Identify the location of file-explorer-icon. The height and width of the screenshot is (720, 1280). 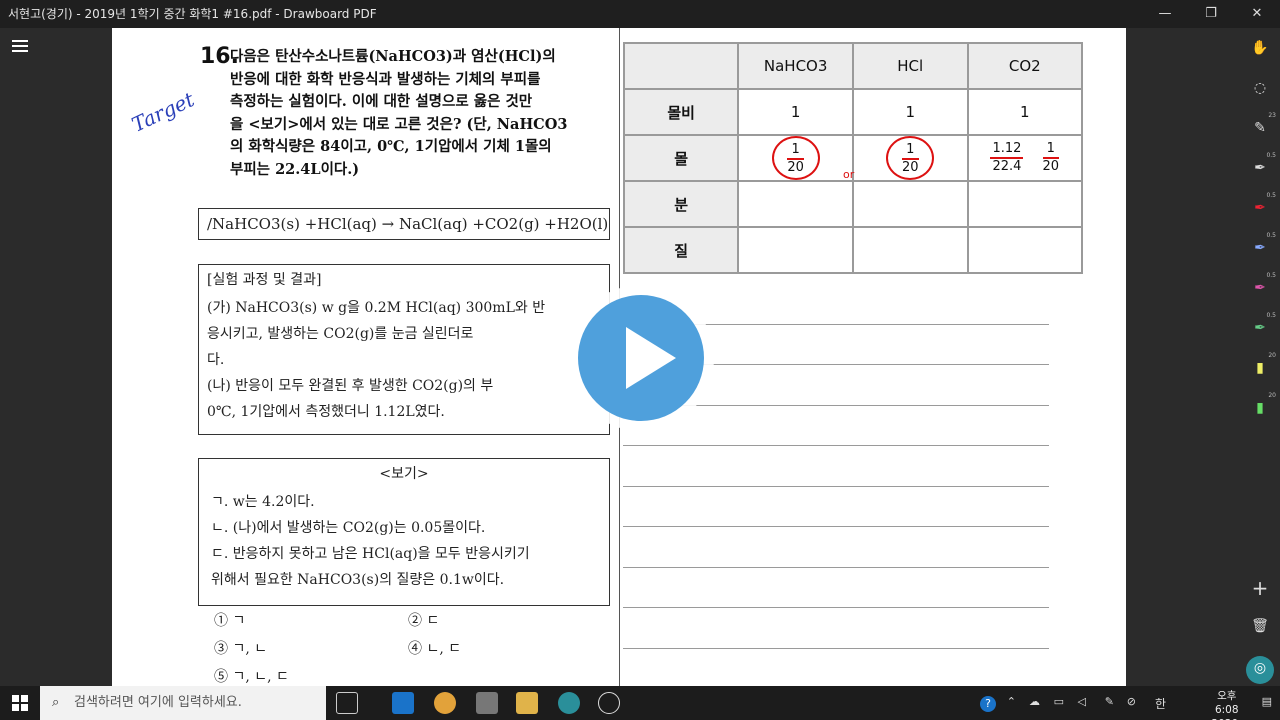
(527, 703).